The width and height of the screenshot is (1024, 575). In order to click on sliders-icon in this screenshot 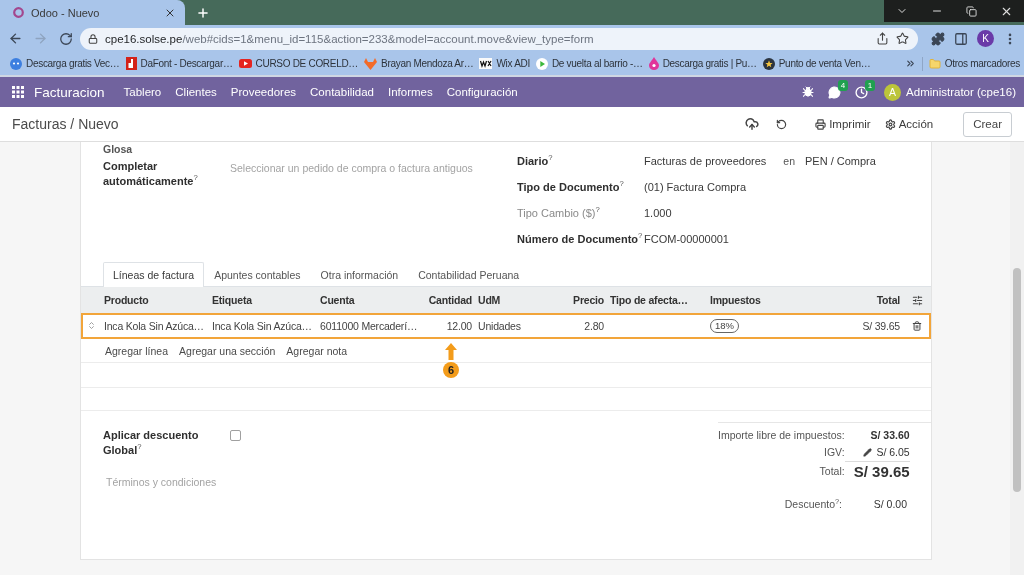, I will do `click(917, 300)`.